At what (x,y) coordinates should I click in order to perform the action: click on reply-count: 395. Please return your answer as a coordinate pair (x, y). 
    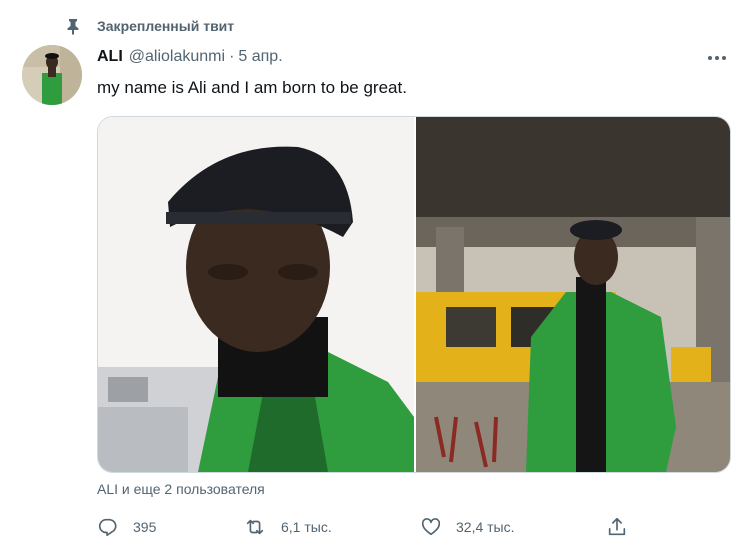
    Looking at the image, I should click on (145, 527).